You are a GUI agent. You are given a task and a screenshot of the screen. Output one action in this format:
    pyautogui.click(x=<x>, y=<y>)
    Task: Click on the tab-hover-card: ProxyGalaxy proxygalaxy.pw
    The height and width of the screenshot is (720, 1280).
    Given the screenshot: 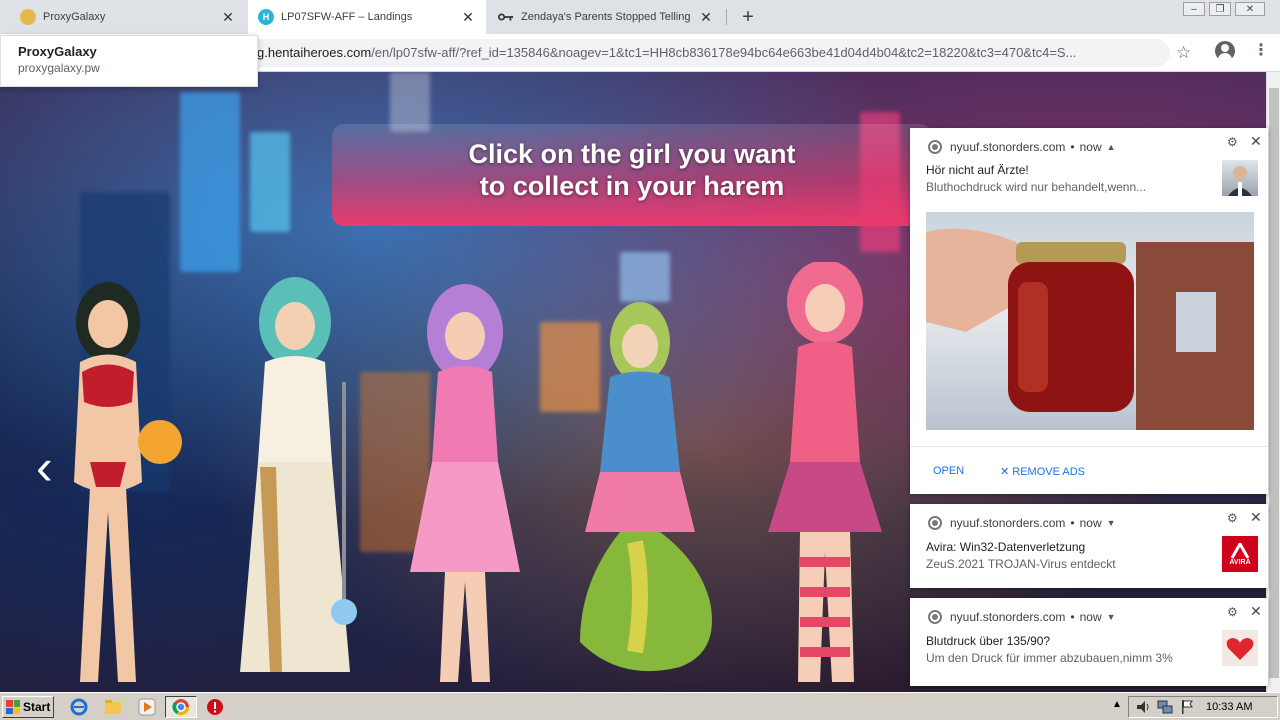 What is the action you would take?
    pyautogui.click(x=129, y=61)
    